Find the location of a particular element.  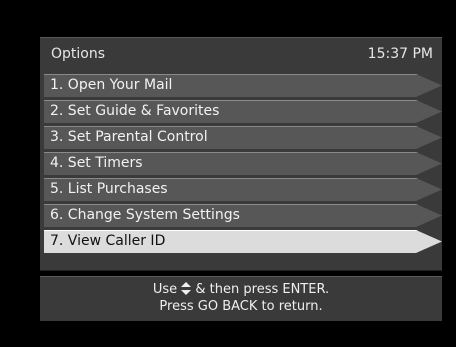

menu-item-label: 4. Set Timers is located at coordinates (96, 163).